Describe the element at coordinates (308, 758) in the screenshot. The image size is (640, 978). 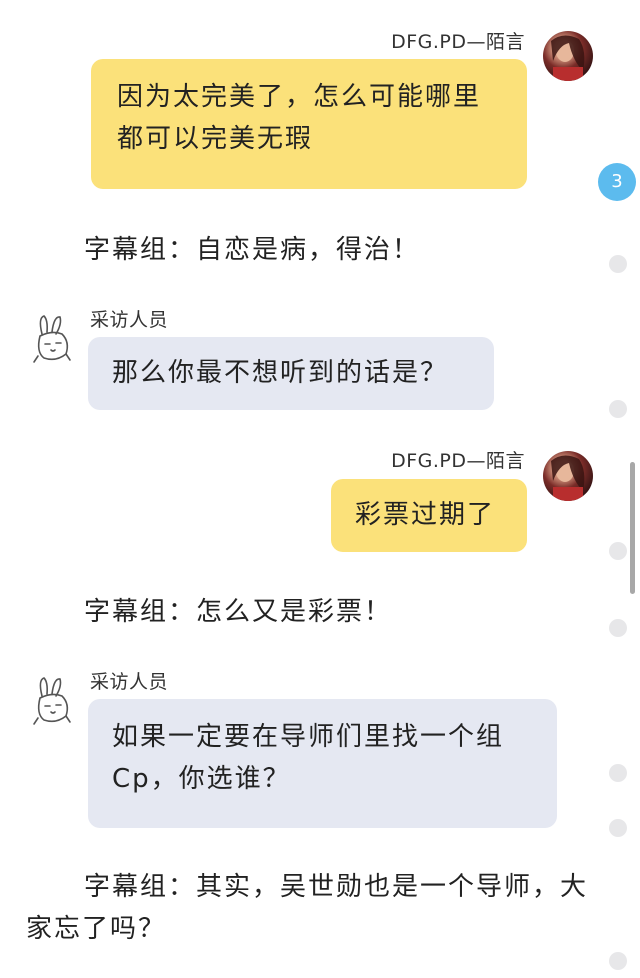
I see `message-text: 如果一定要在导师们里找一个组Cp，你选谁？` at that location.